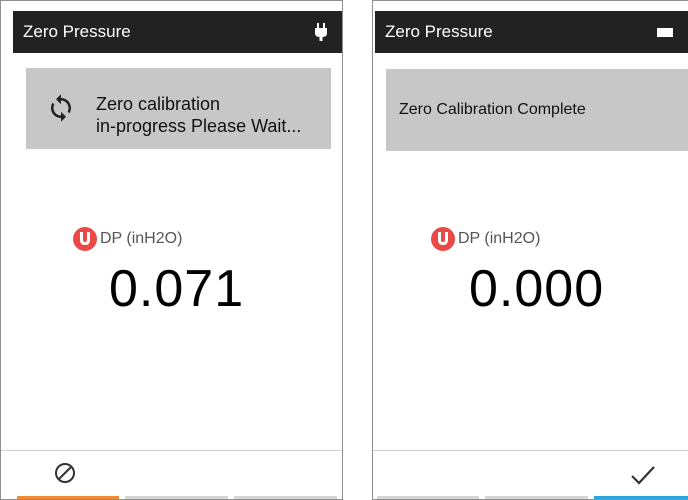  Describe the element at coordinates (537, 289) in the screenshot. I see `pressure-reading: 0.000` at that location.